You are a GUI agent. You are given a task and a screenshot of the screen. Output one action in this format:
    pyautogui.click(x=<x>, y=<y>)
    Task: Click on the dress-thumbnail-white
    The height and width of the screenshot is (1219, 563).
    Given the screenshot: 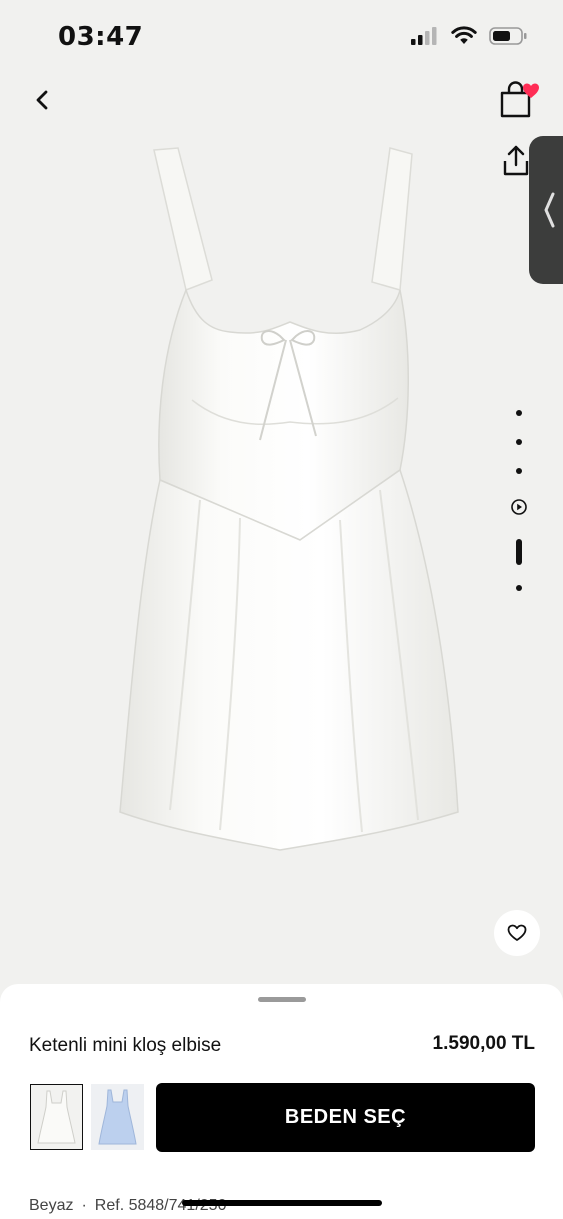 What is the action you would take?
    pyautogui.click(x=56, y=1117)
    